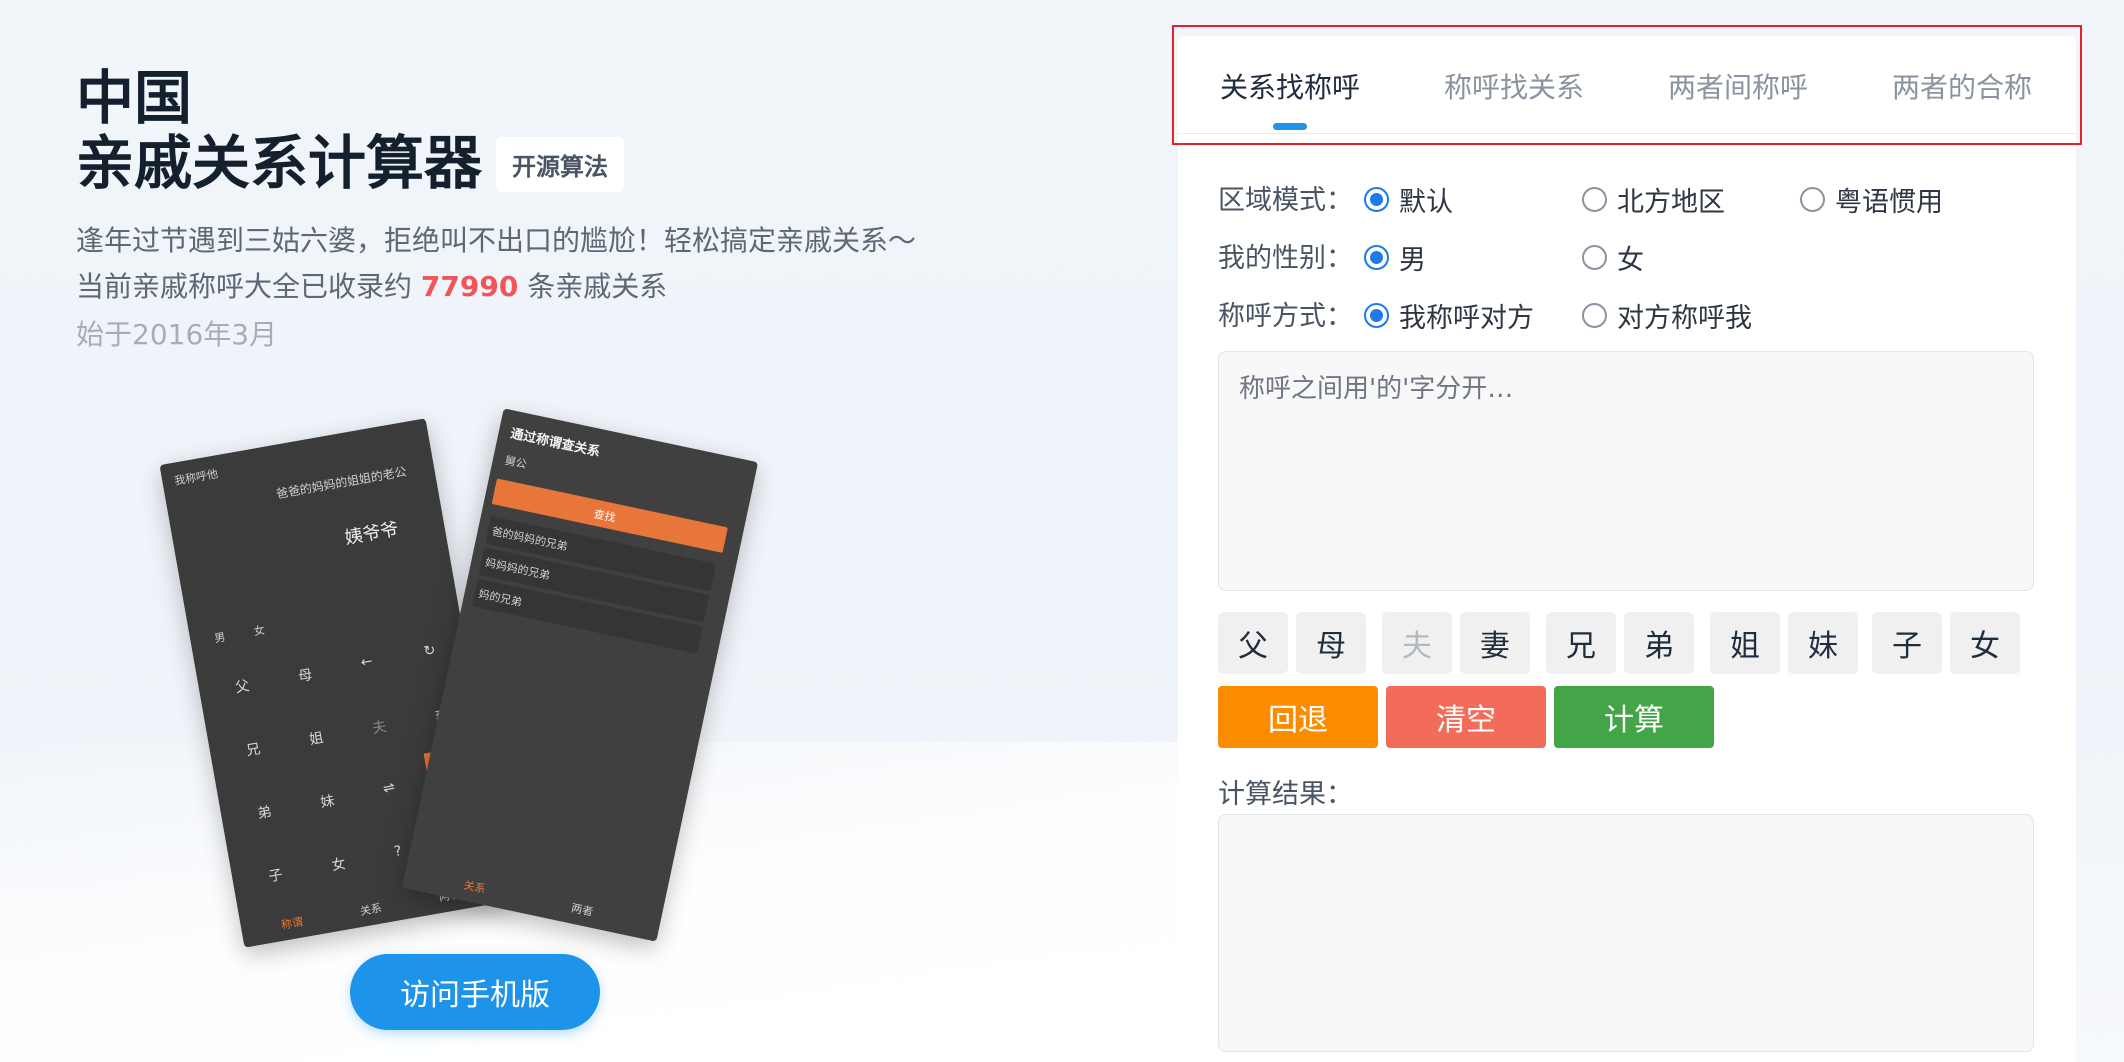 This screenshot has width=2124, height=1062. I want to click on phone-a-nav-item: 关系, so click(370, 910).